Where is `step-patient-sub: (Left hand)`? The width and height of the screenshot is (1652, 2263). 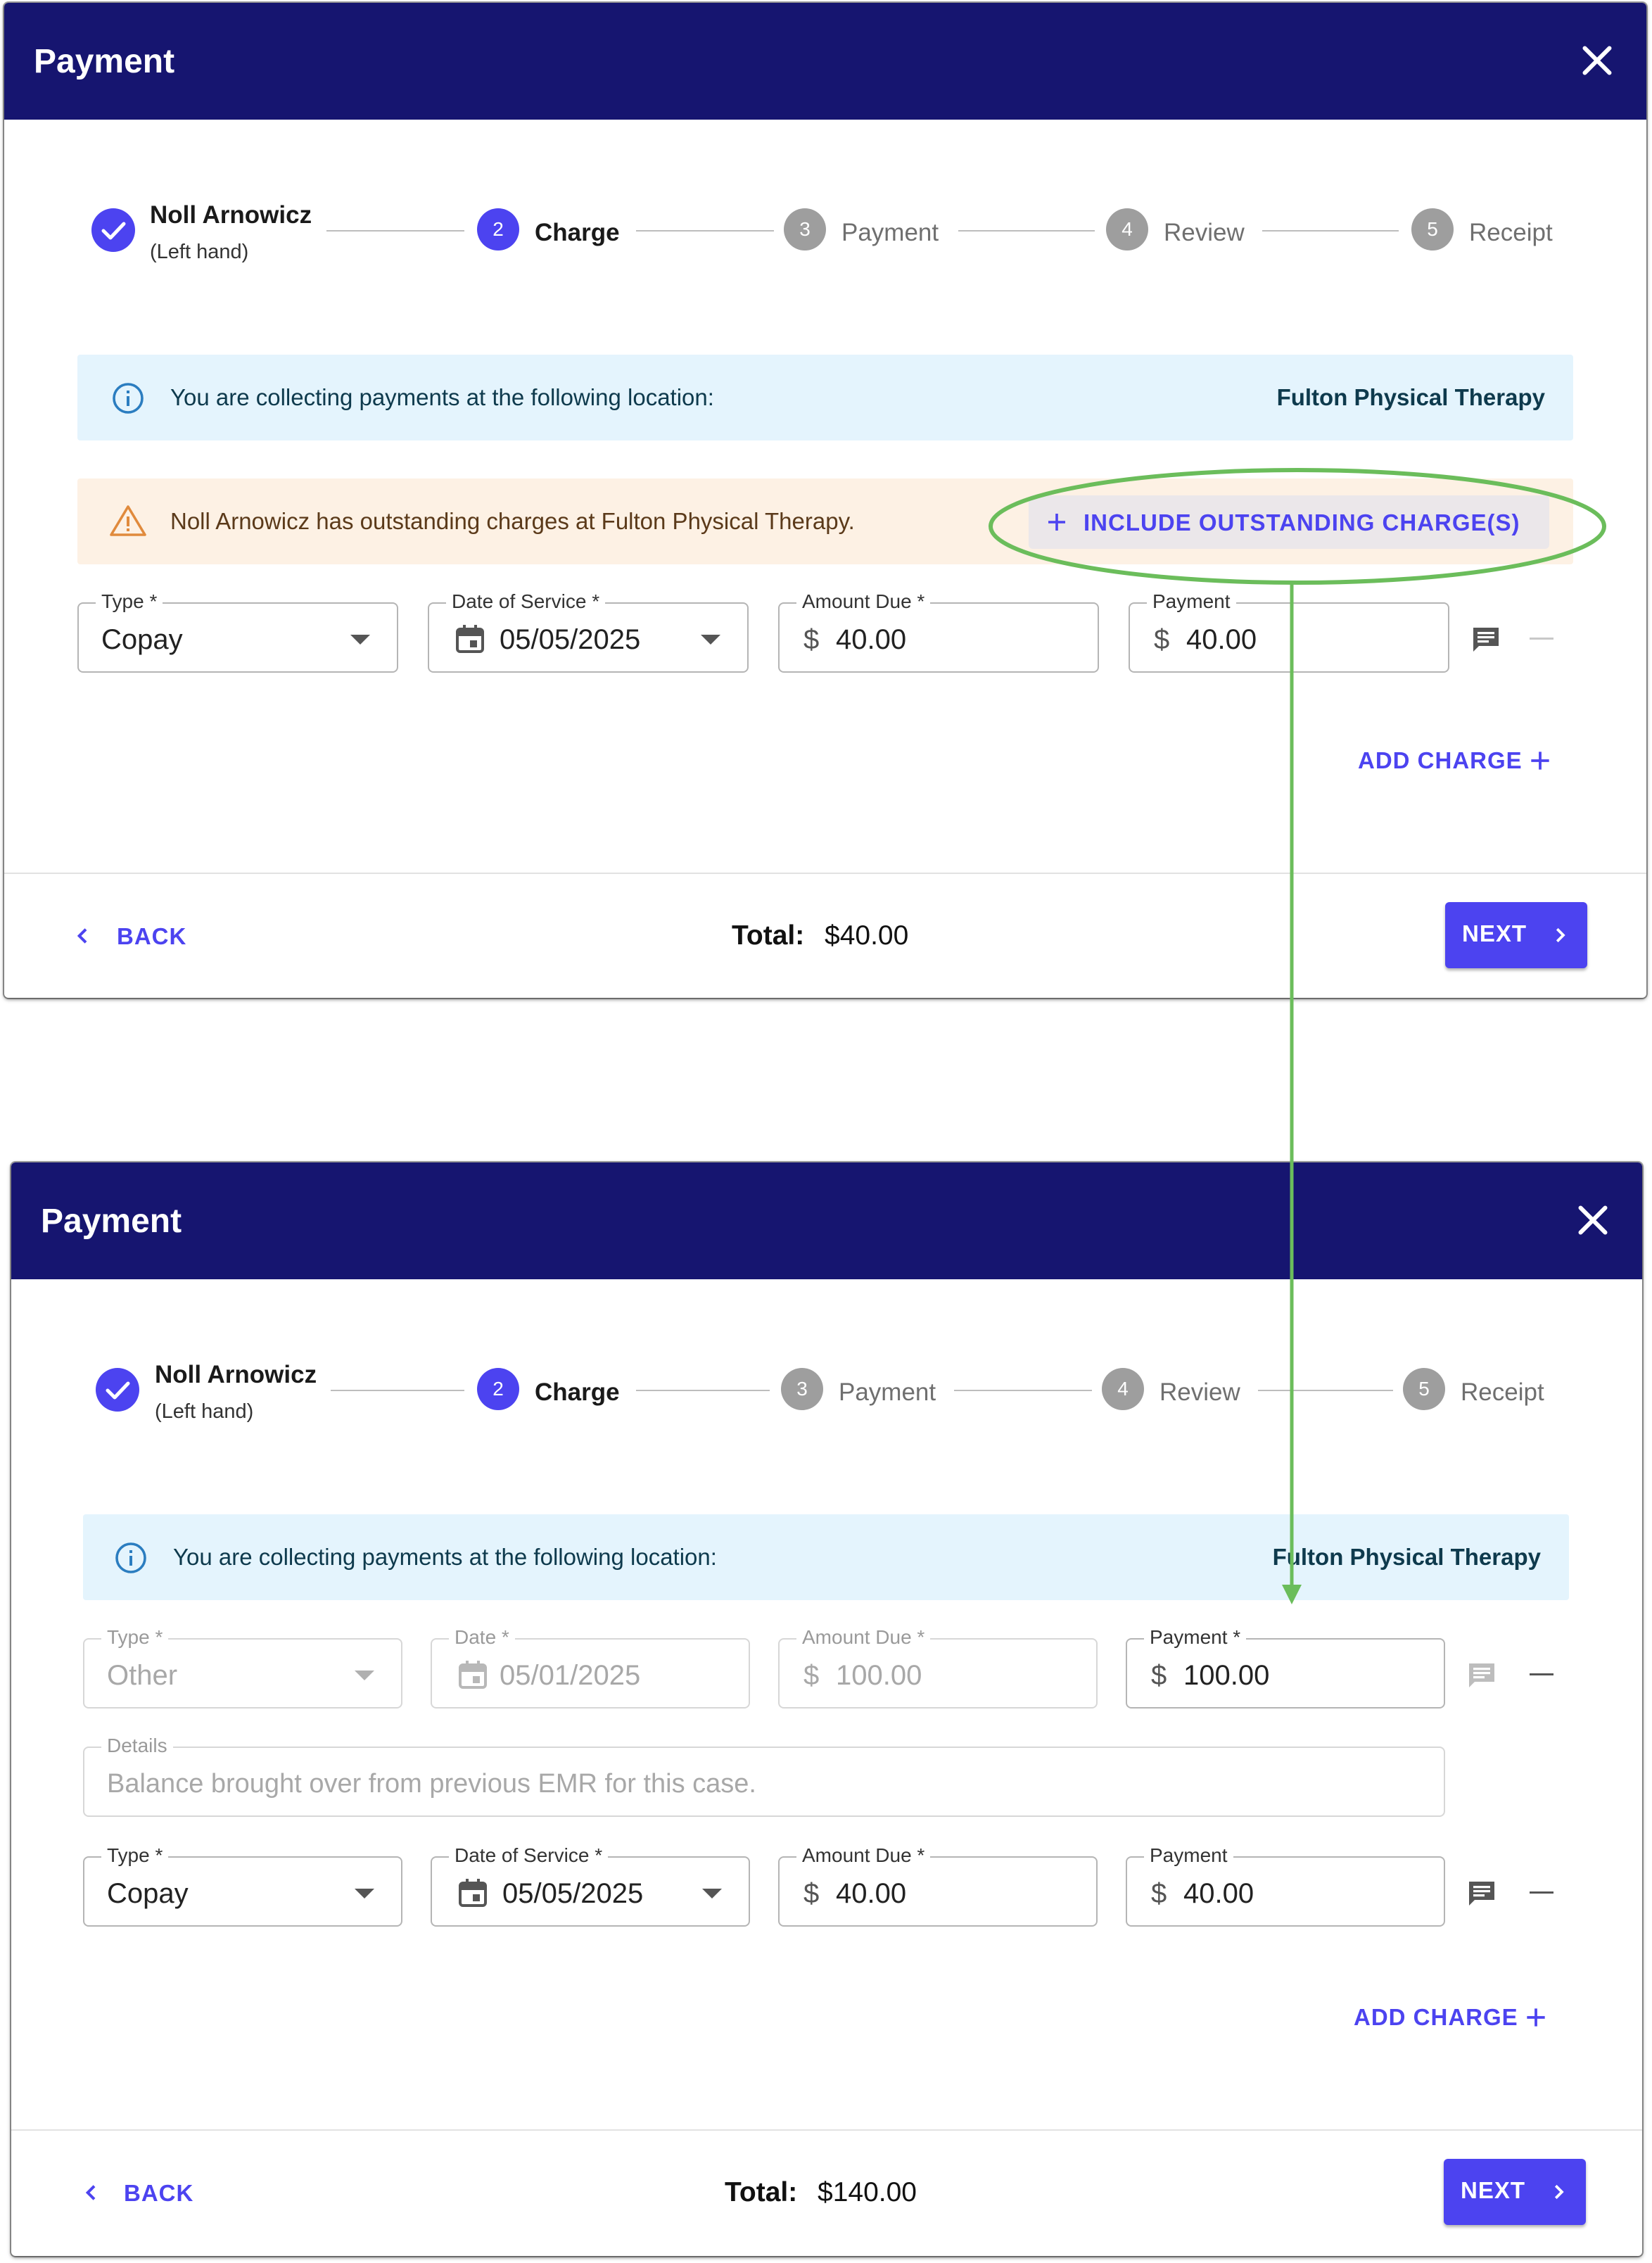 step-patient-sub: (Left hand) is located at coordinates (204, 1411).